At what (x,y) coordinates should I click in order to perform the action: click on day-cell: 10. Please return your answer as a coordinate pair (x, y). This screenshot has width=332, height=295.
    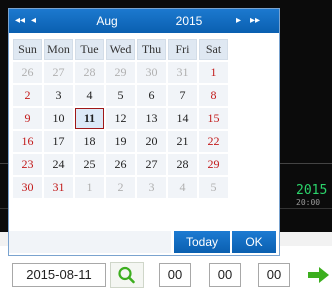
    Looking at the image, I should click on (58, 118).